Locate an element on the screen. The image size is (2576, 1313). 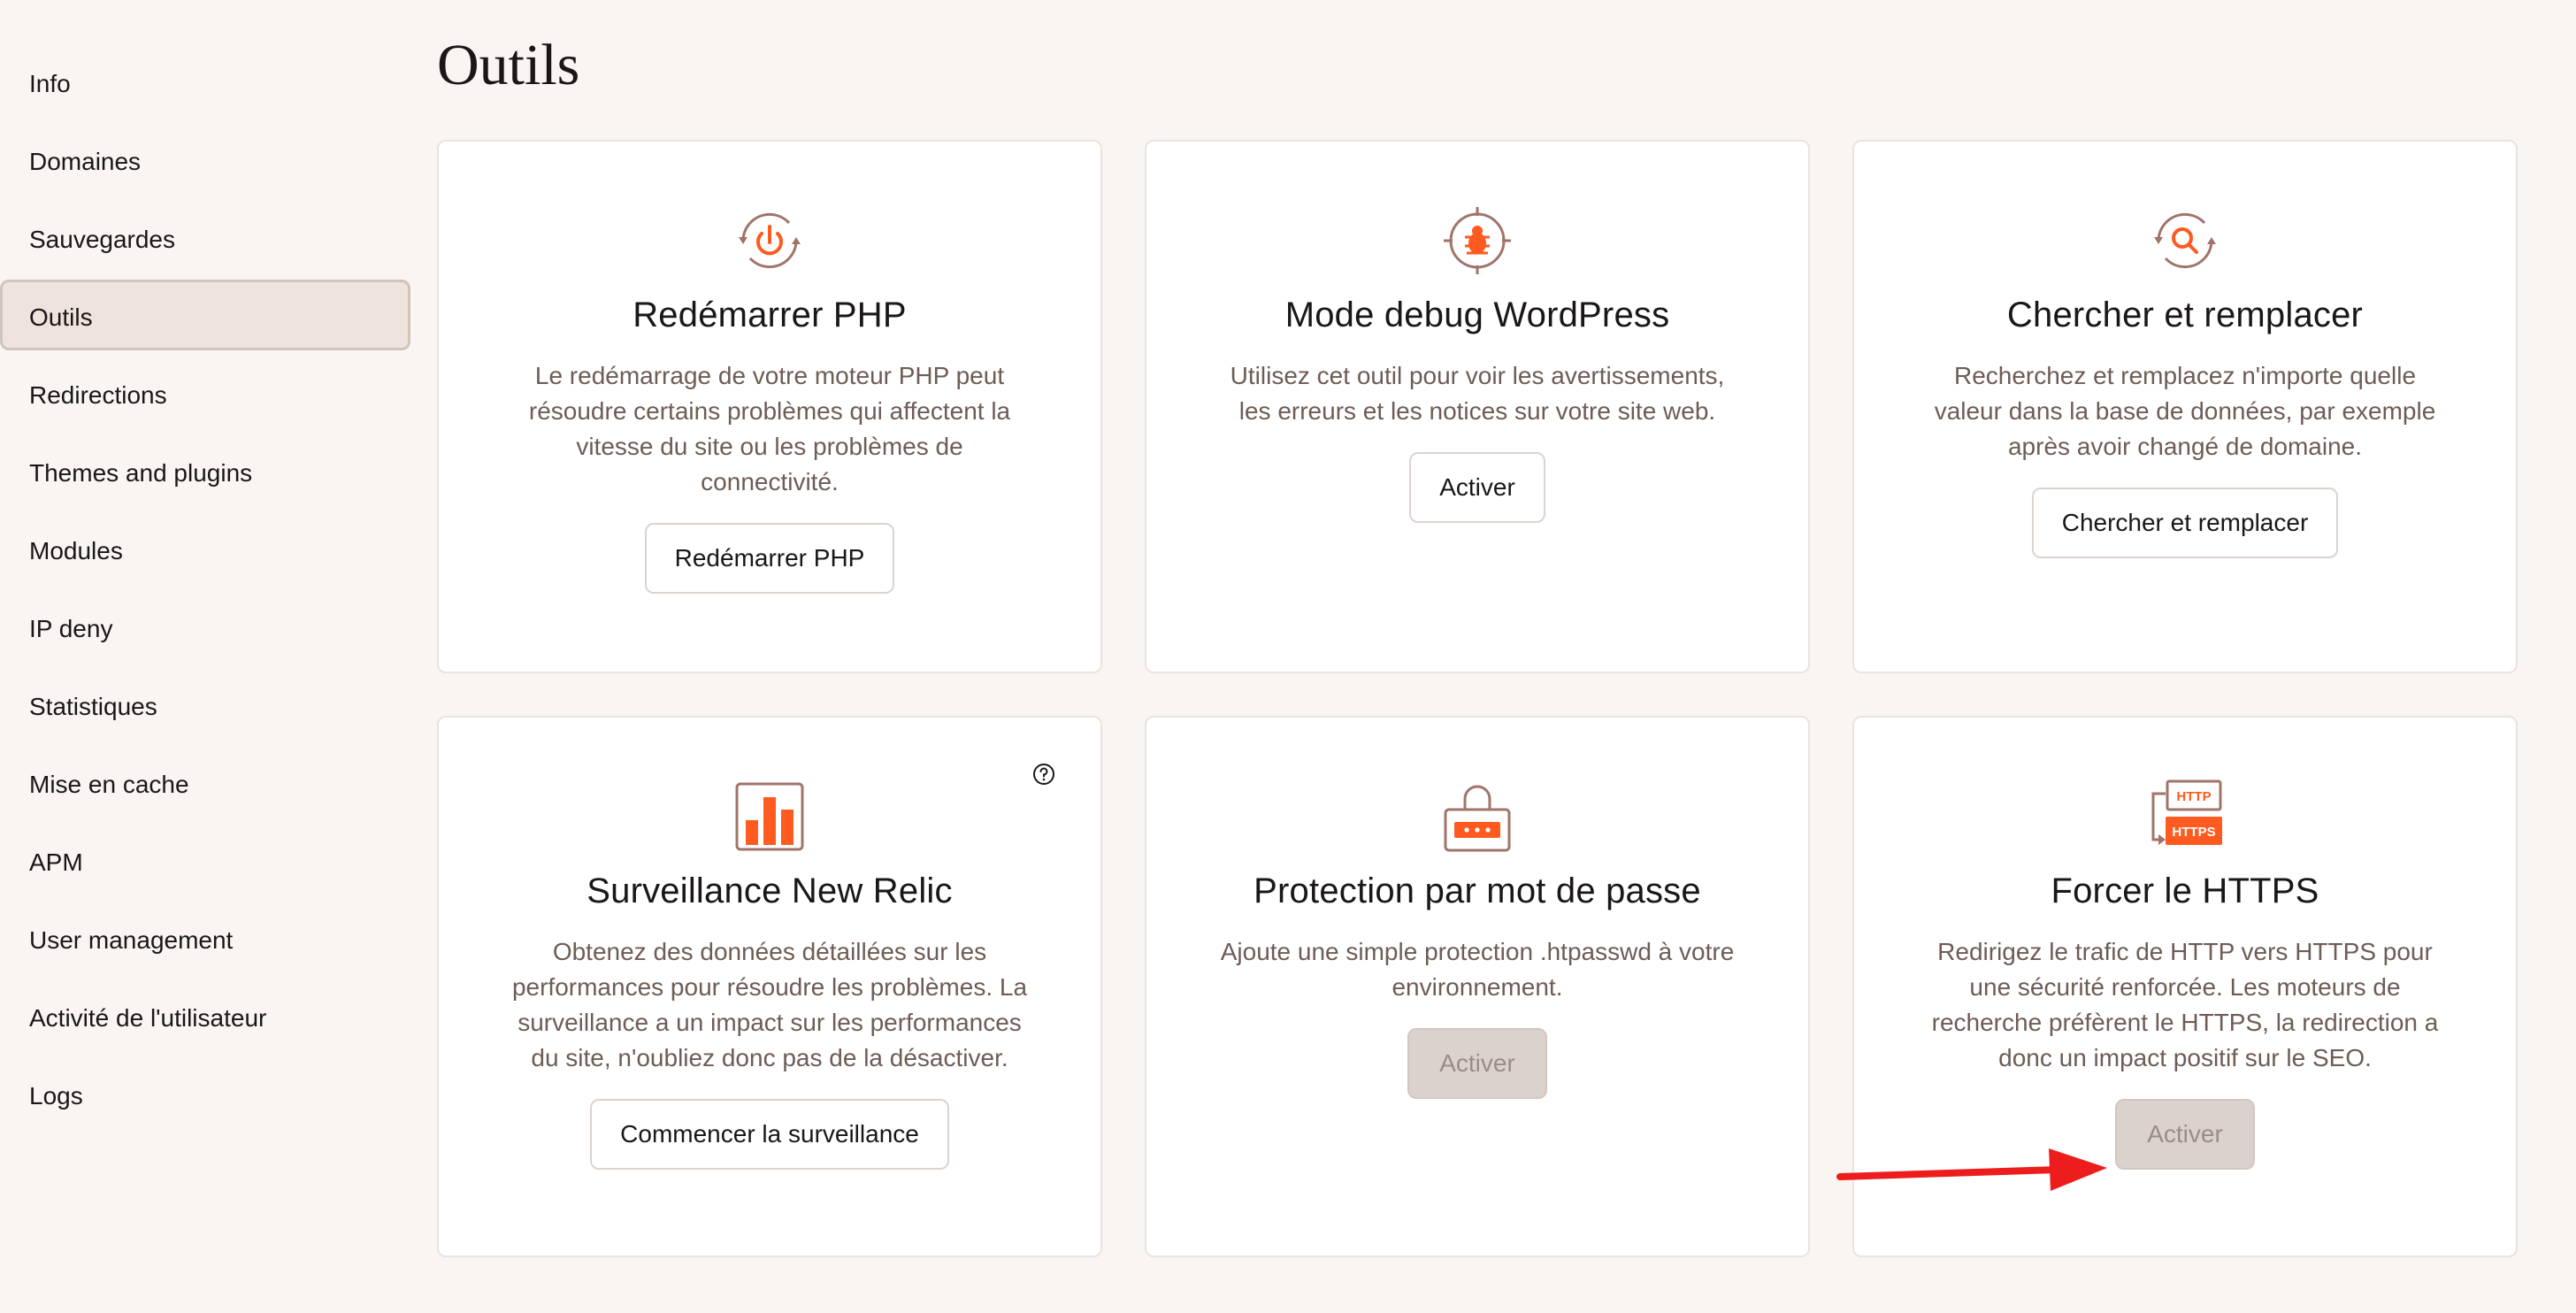
sidebar-item-sauvegardes: Sauvegardes is located at coordinates (205, 237).